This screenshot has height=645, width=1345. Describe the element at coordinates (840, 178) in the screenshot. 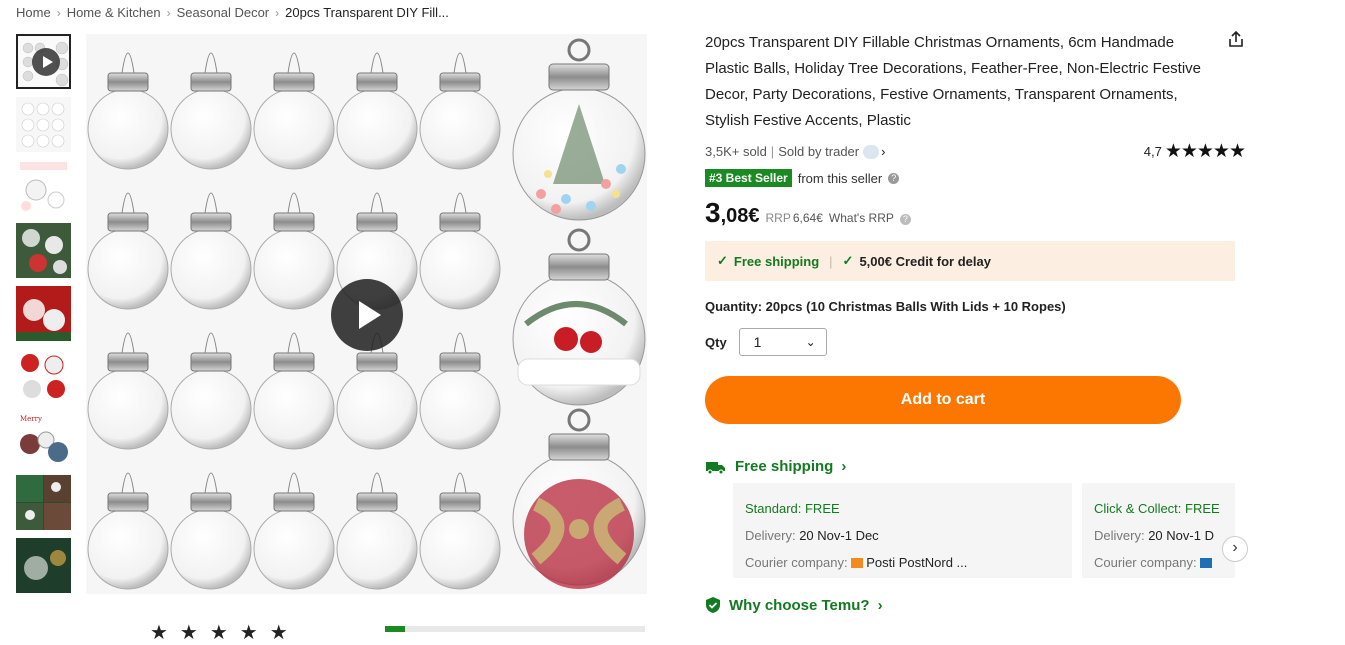

I see `bestseller-text: from this seller` at that location.